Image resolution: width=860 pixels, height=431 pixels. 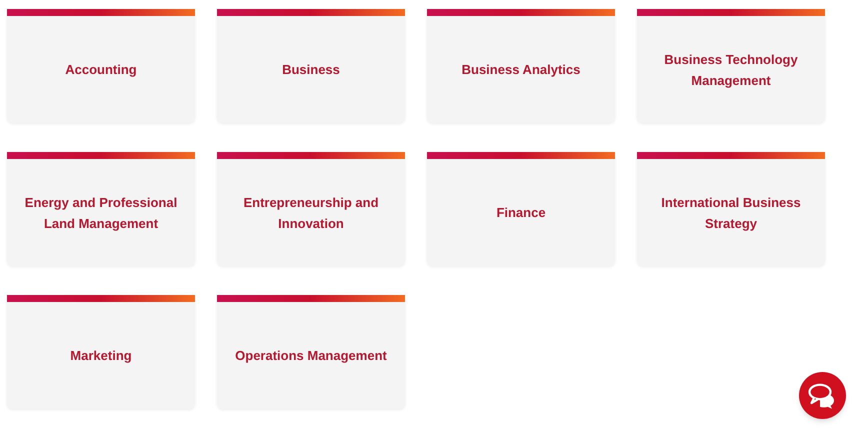 I want to click on program-card: Business Analytics, so click(x=521, y=66).